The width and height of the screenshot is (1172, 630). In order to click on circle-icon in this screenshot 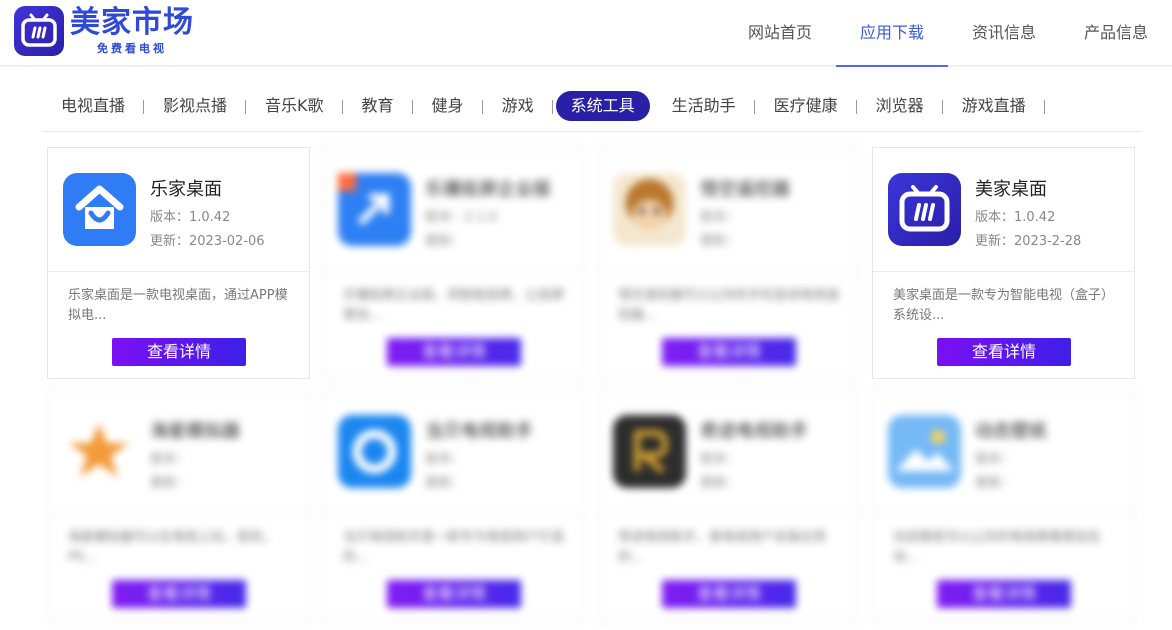, I will do `click(374, 451)`.